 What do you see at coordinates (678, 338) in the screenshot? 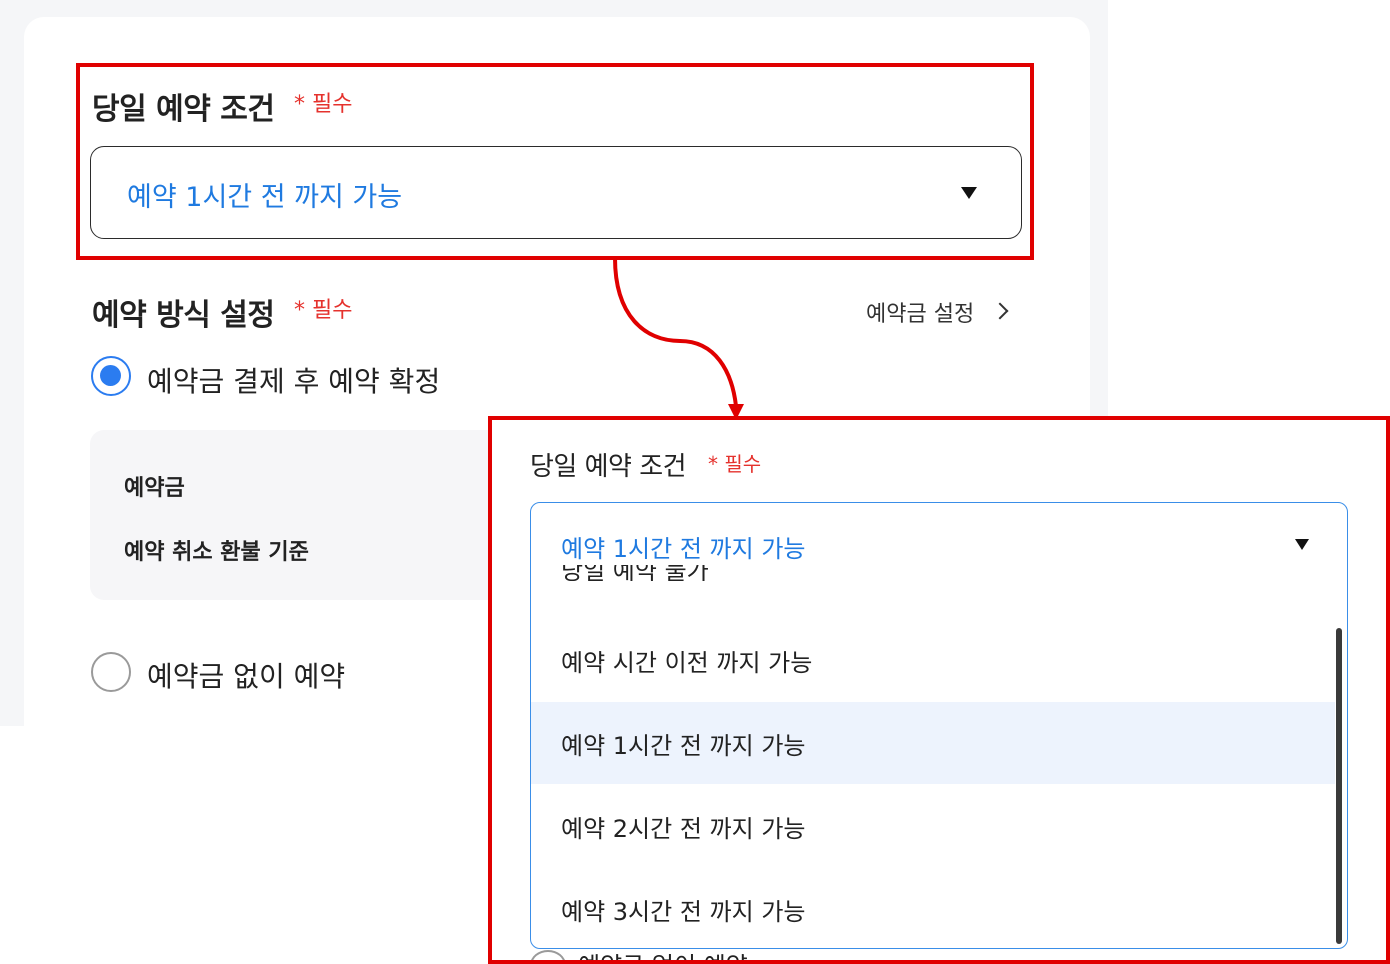
I see `connector-arrow` at bounding box center [678, 338].